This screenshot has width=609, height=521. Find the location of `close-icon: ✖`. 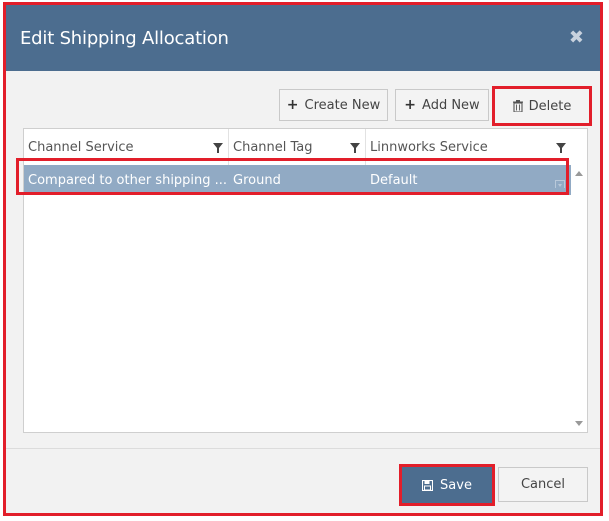

close-icon: ✖ is located at coordinates (576, 37).